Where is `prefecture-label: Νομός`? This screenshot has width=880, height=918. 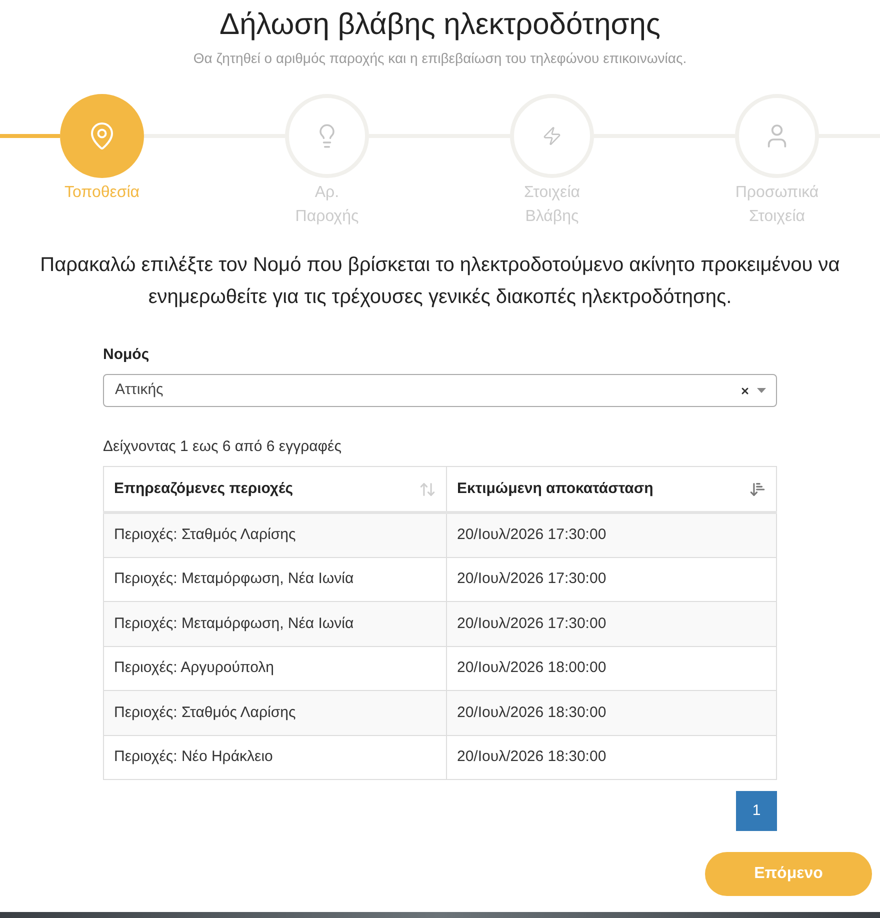
prefecture-label: Νομός is located at coordinates (126, 355).